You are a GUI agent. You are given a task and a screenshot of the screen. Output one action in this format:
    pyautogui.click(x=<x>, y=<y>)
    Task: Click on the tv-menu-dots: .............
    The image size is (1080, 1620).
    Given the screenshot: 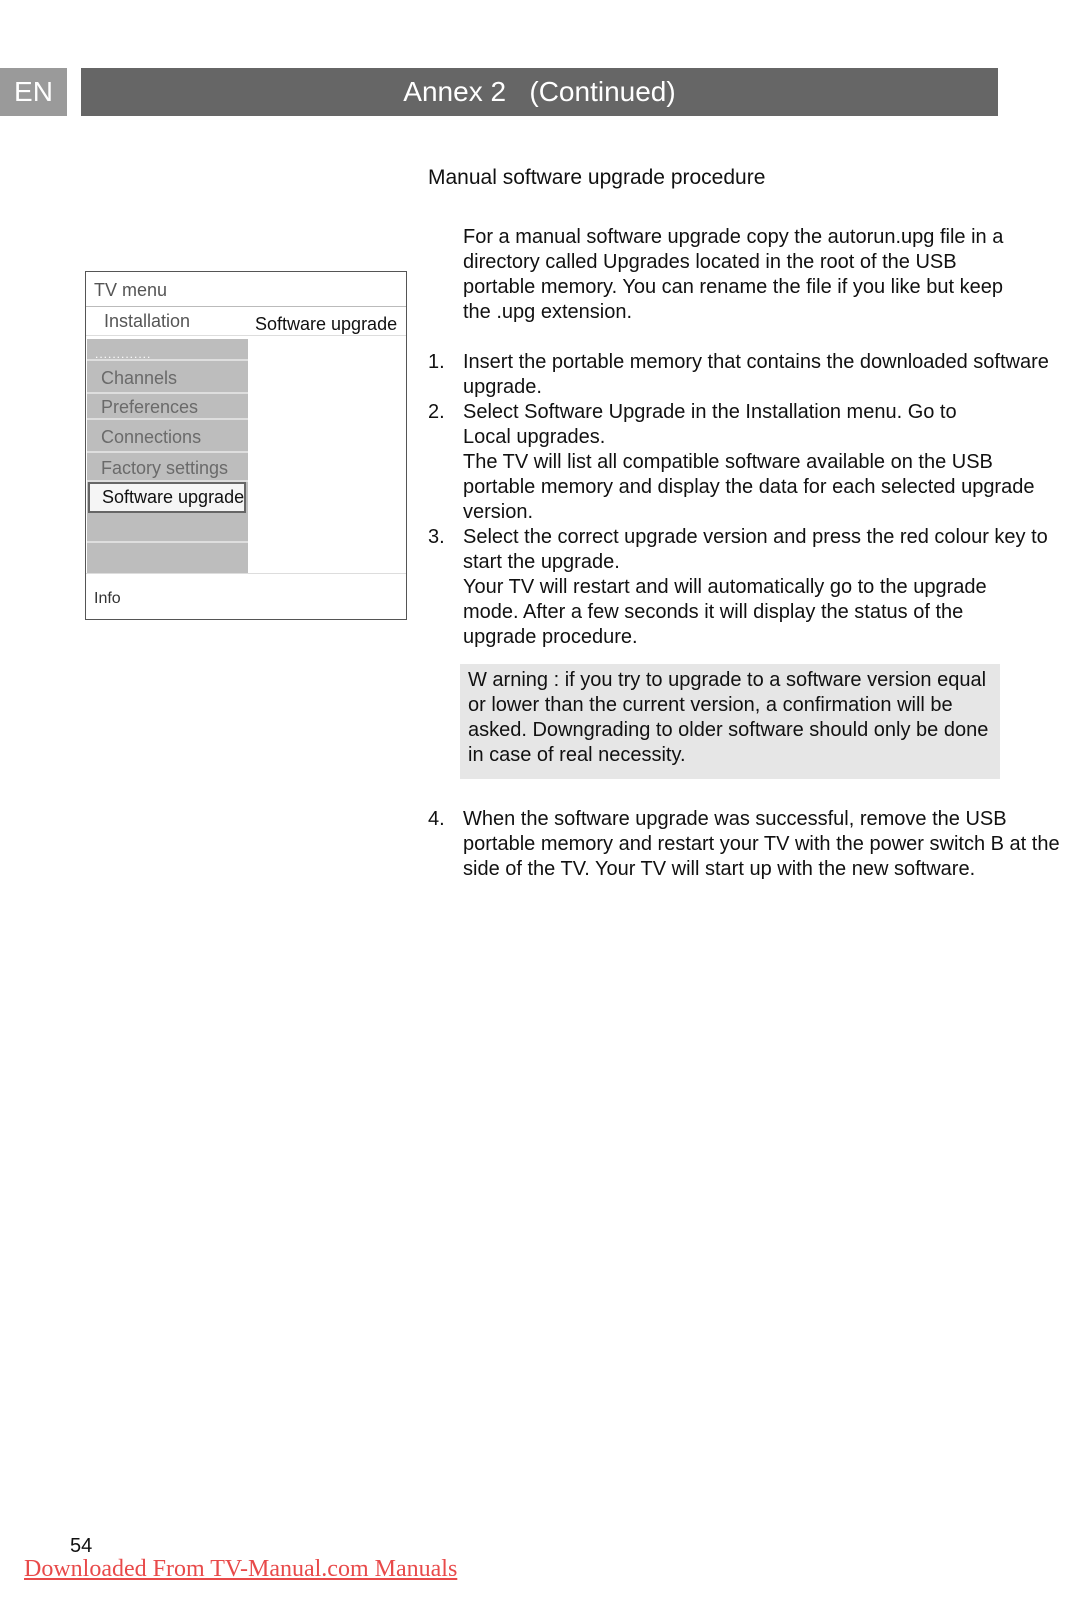 What is the action you would take?
    pyautogui.click(x=123, y=354)
    